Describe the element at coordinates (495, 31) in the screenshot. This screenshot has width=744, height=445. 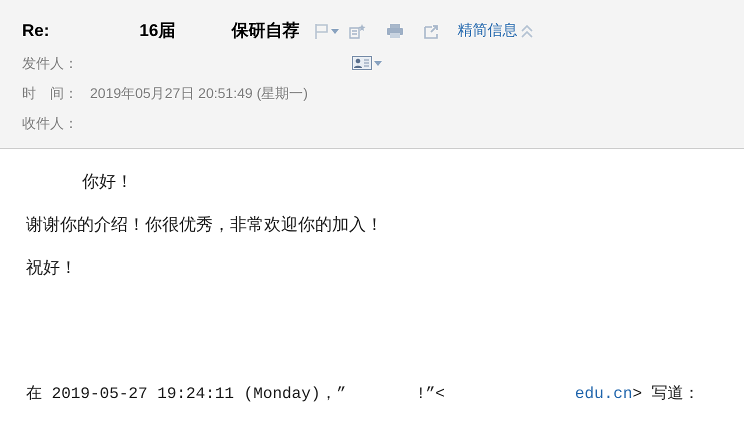
I see `toggle-details-link: 精简信息` at that location.